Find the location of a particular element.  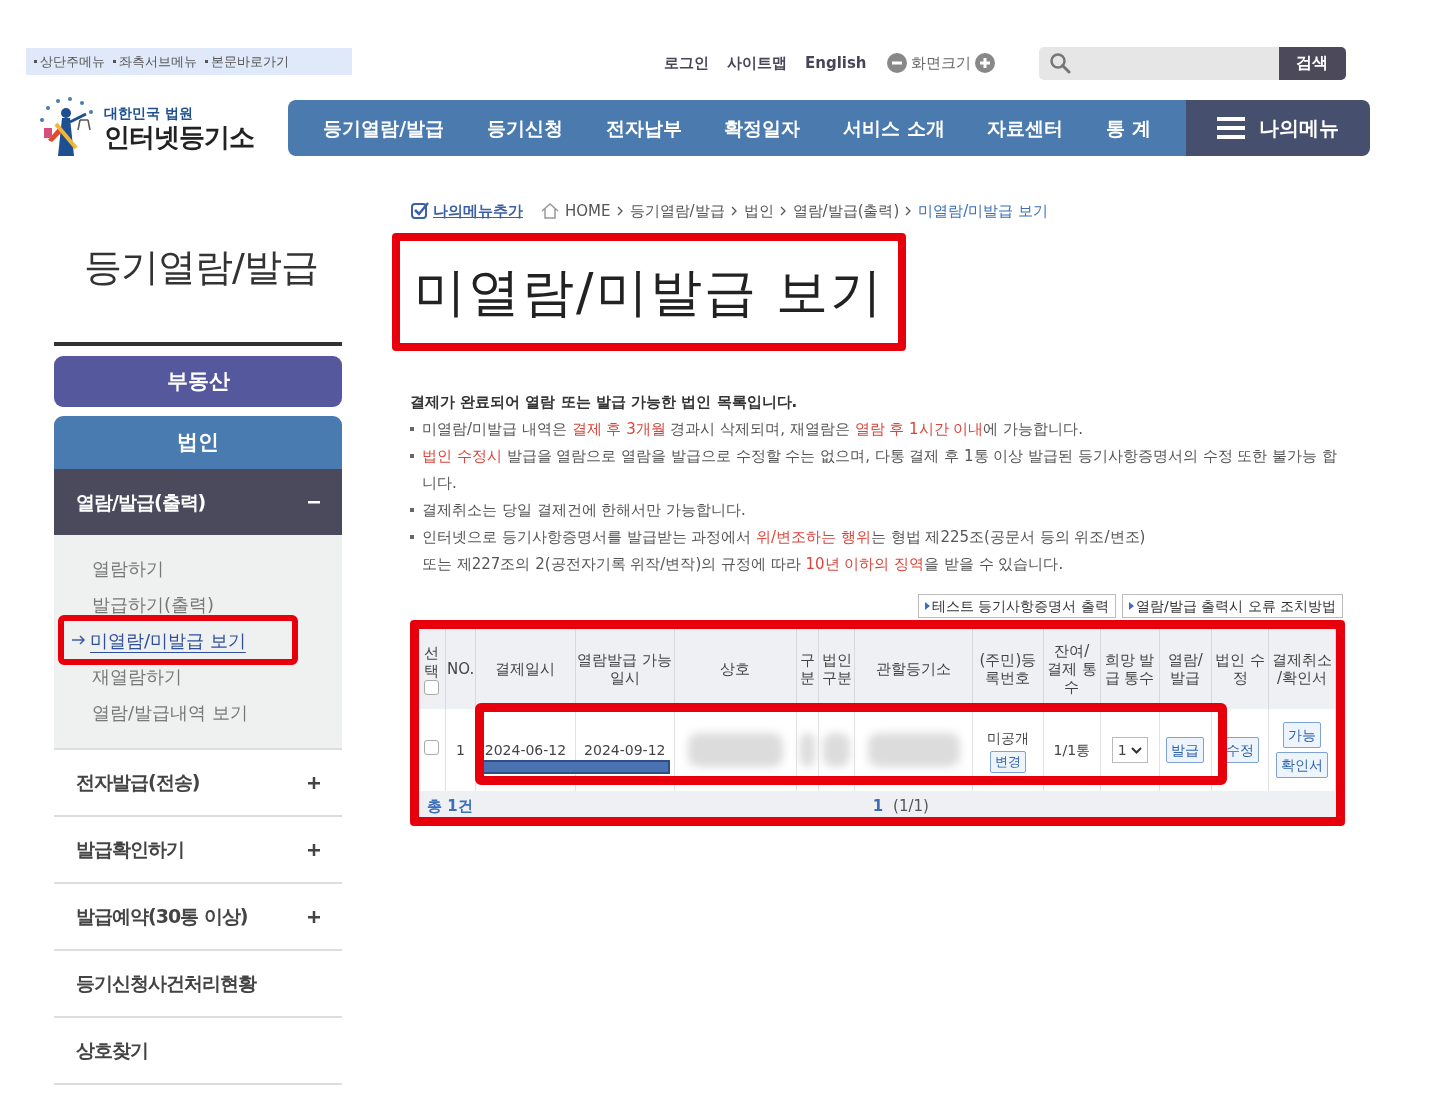

arrow-icon is located at coordinates (79, 640).